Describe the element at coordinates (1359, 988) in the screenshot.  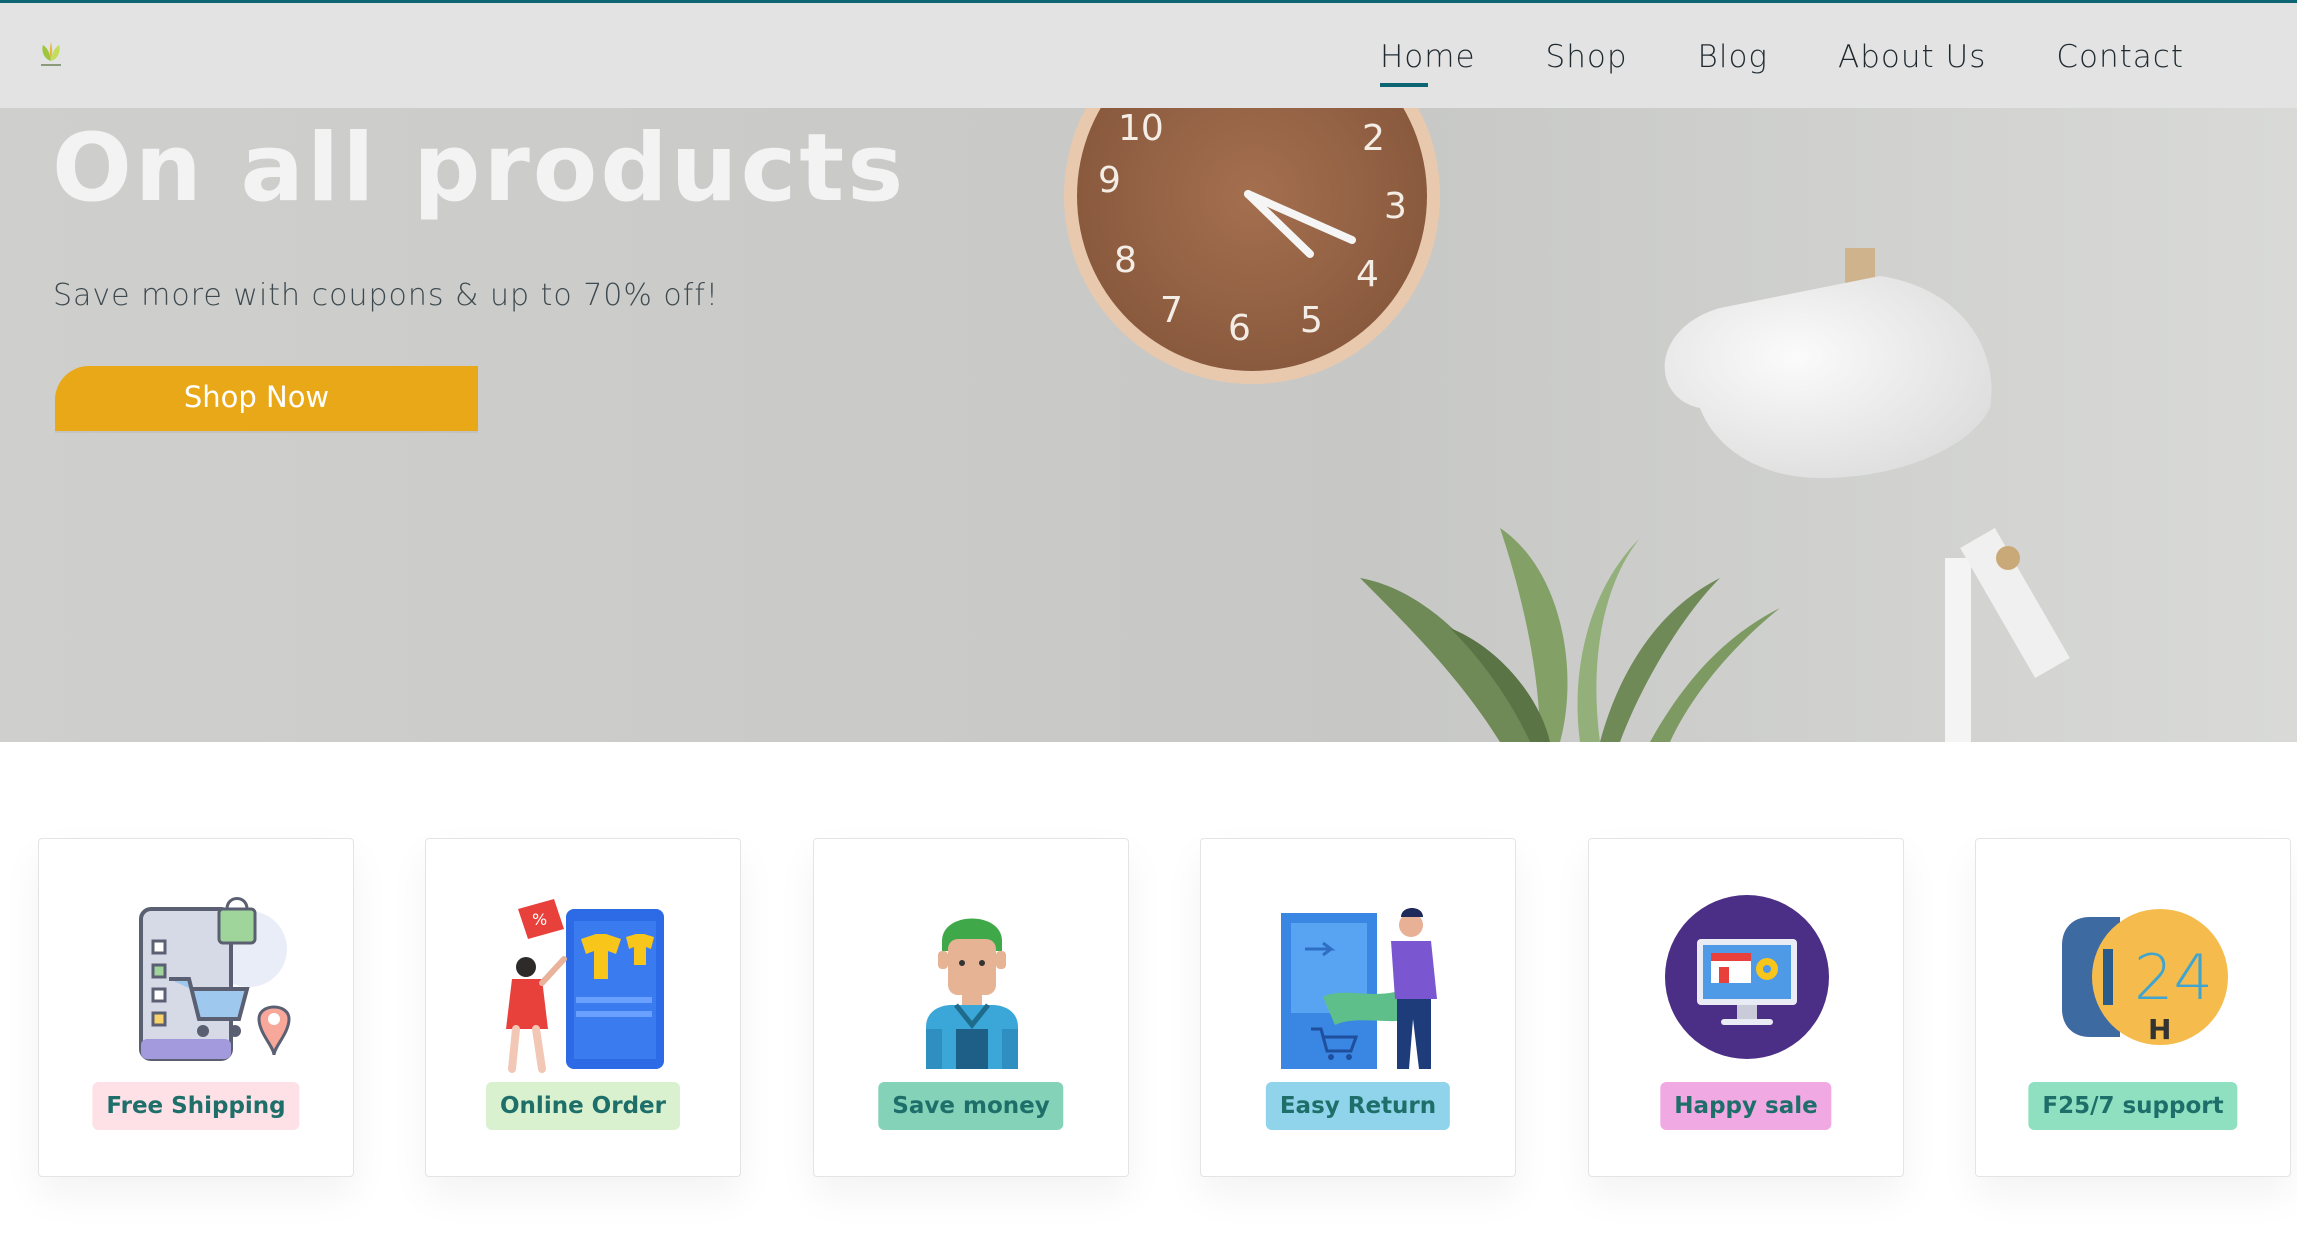
I see `return-delivery-icon` at that location.